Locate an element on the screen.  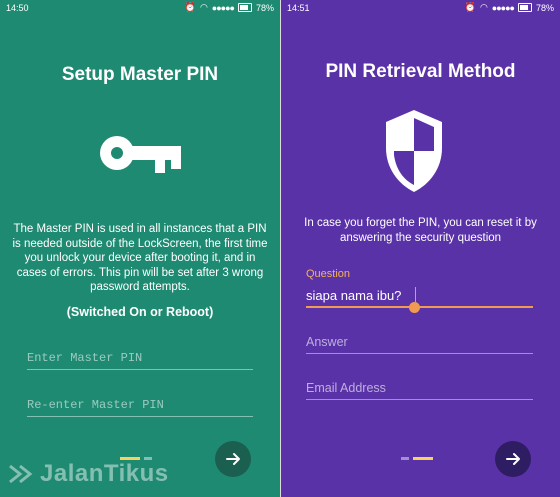
page-indicator is located at coordinates (417, 458).